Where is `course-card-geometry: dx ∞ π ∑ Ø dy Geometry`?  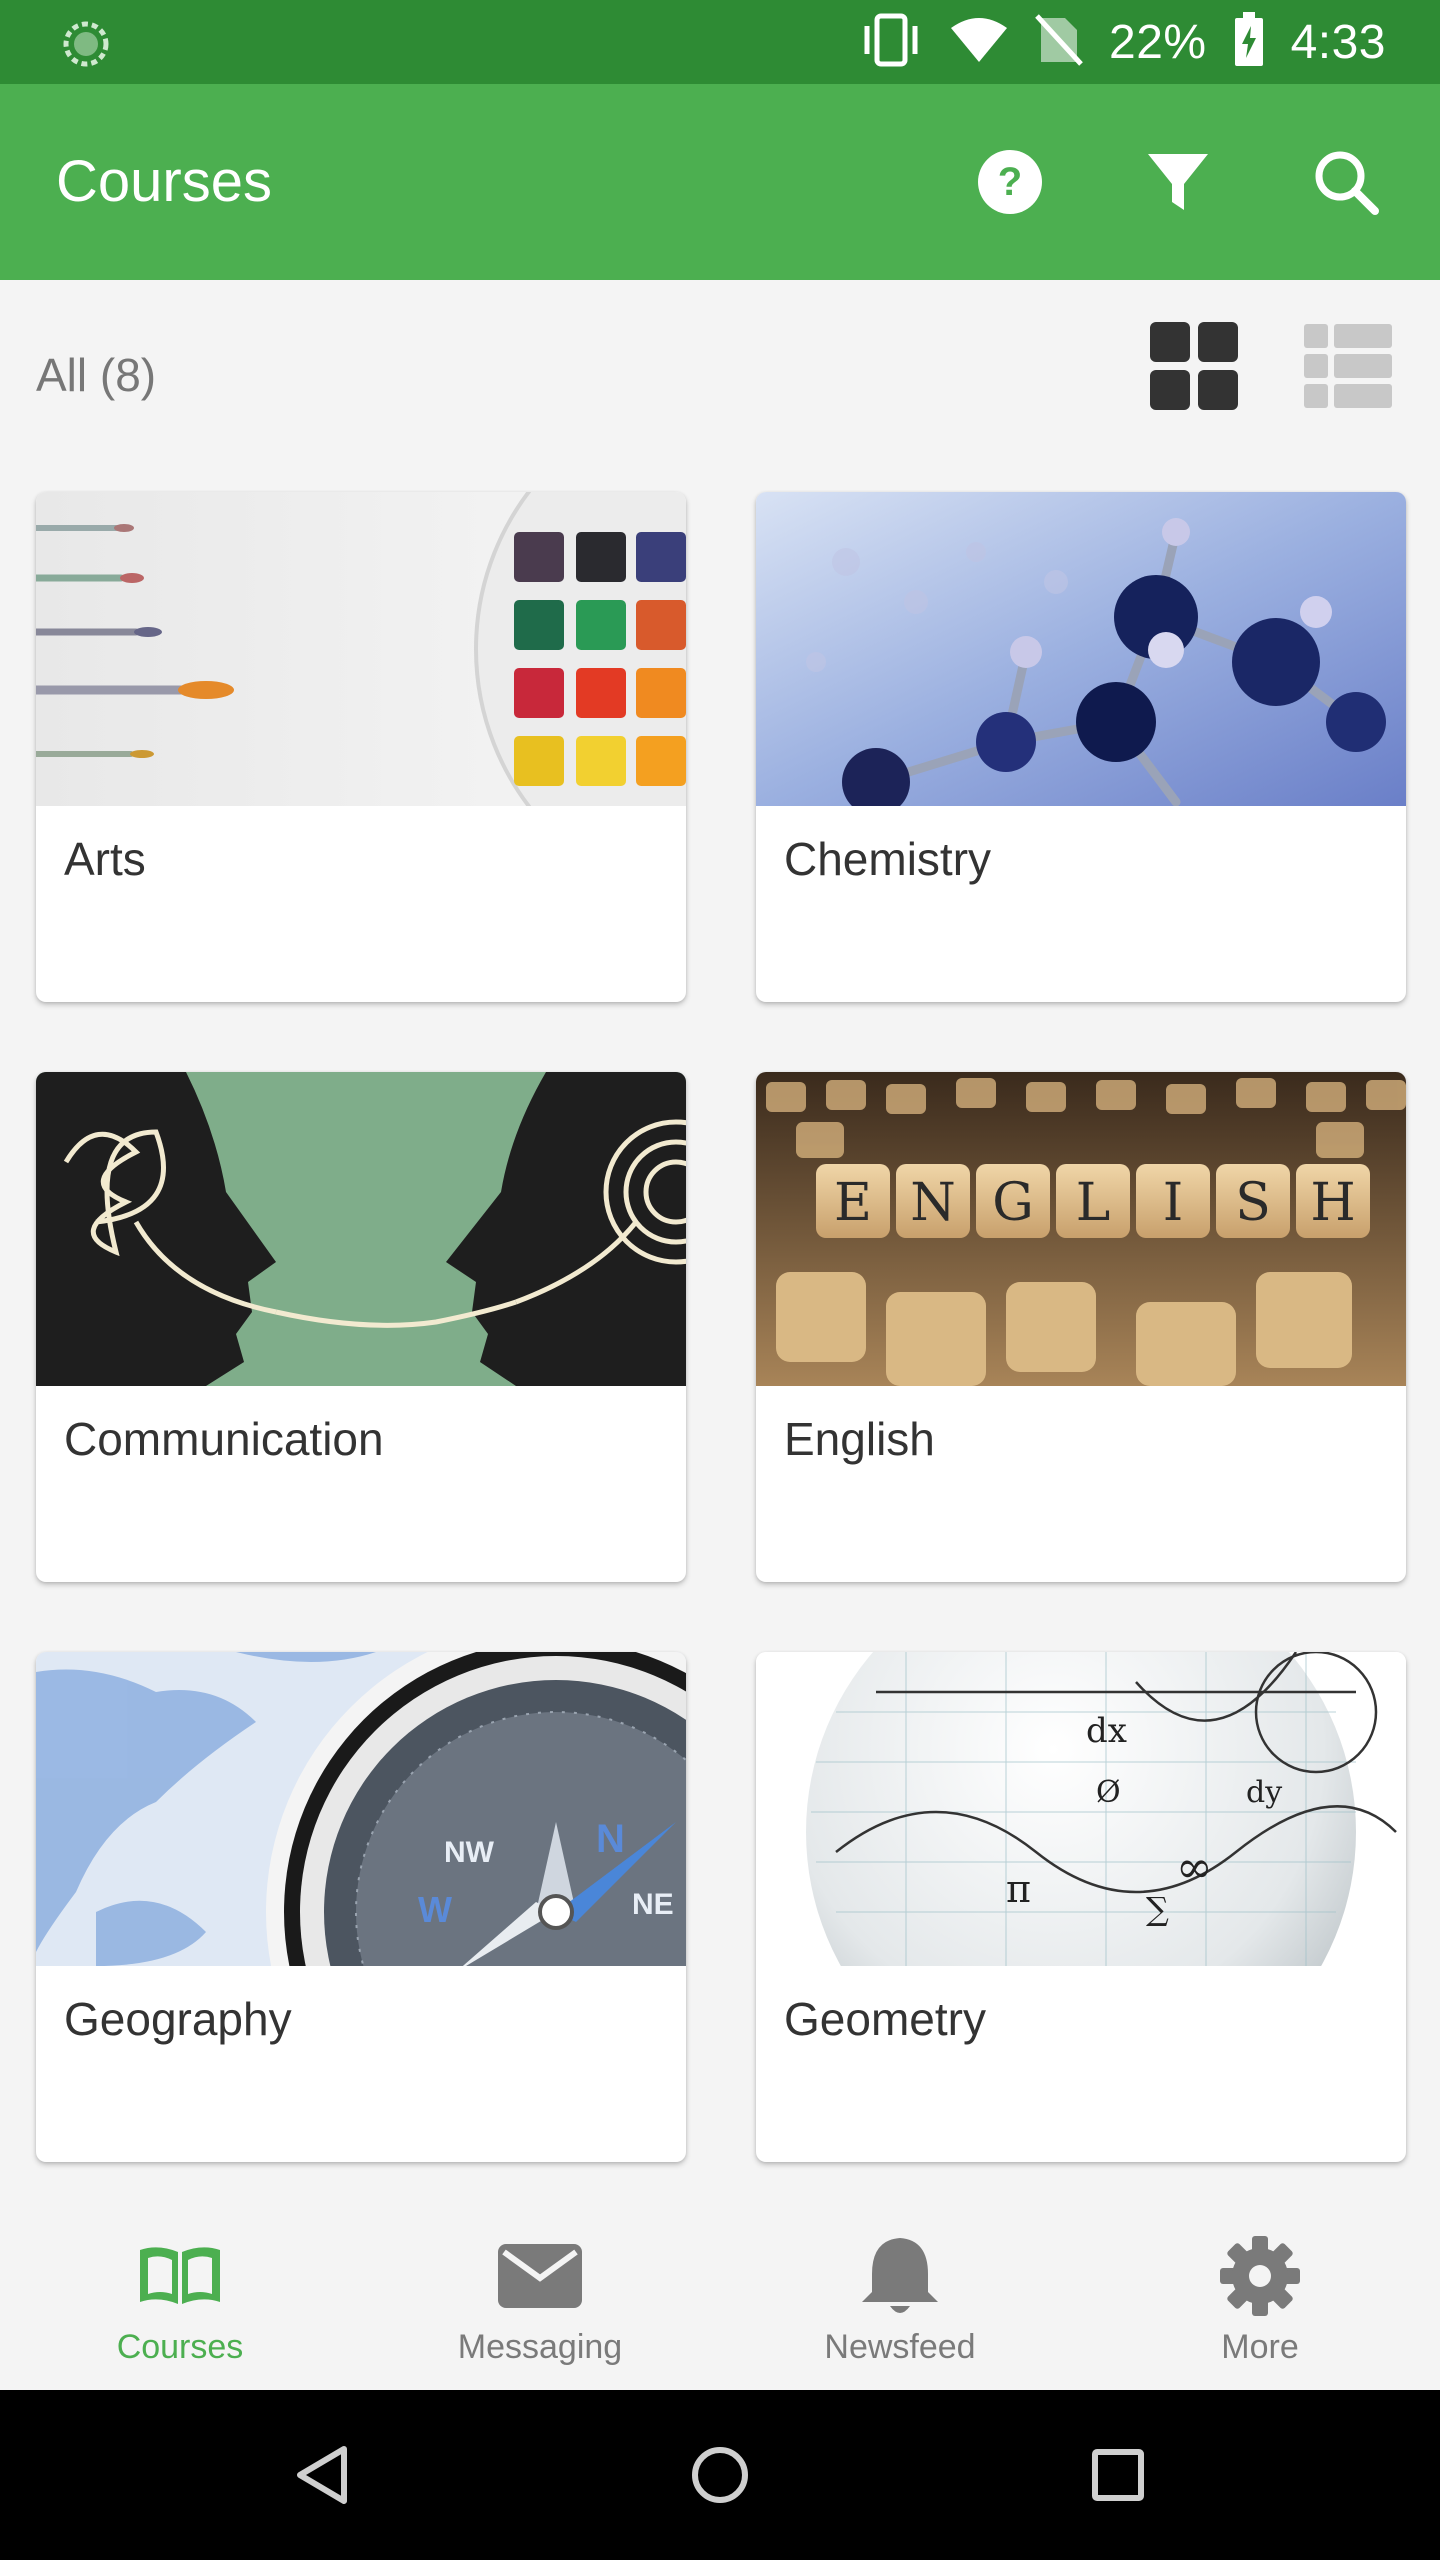 course-card-geometry: dx ∞ π ∑ Ø dy Geometry is located at coordinates (1081, 1907).